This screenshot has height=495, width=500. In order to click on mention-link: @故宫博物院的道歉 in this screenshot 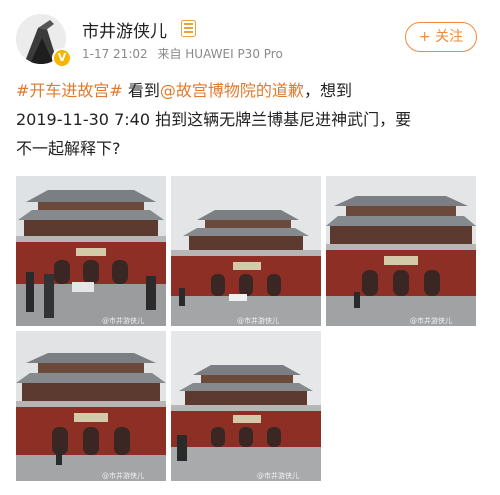, I will do `click(232, 90)`.